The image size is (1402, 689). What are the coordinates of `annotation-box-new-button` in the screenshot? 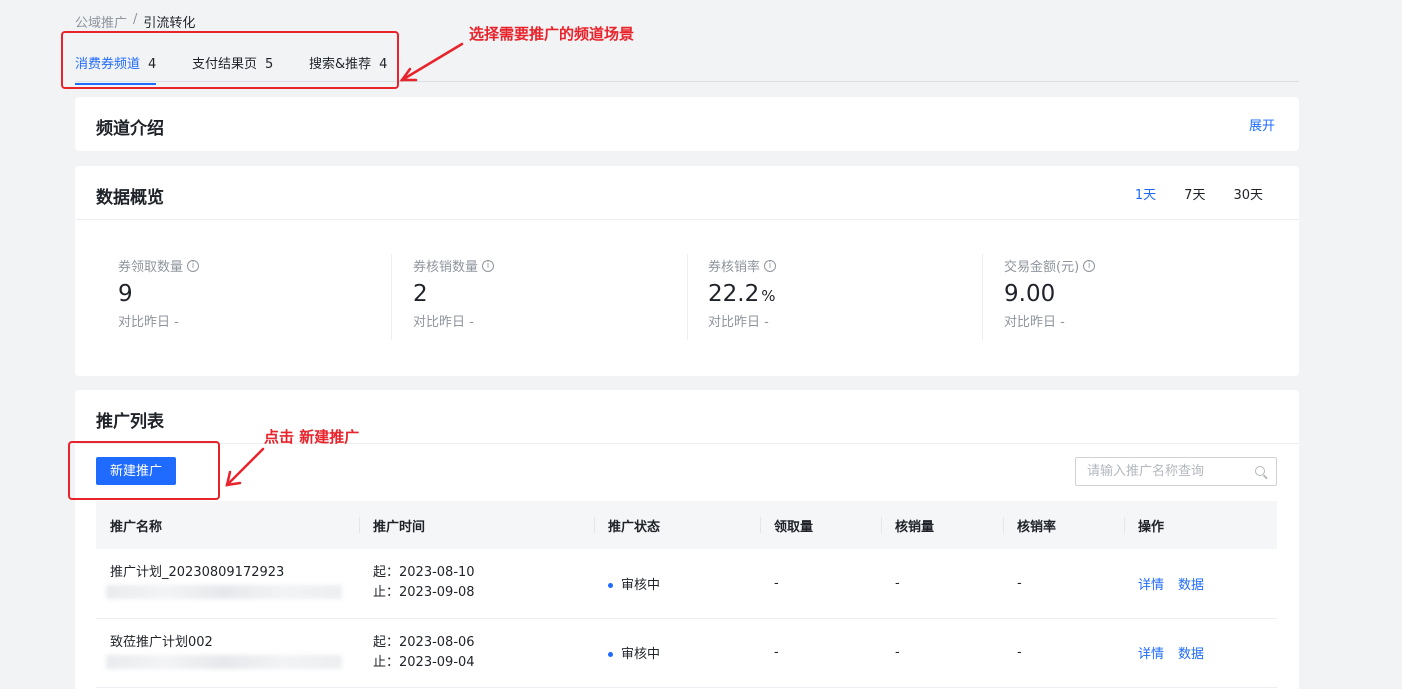 It's located at (144, 470).